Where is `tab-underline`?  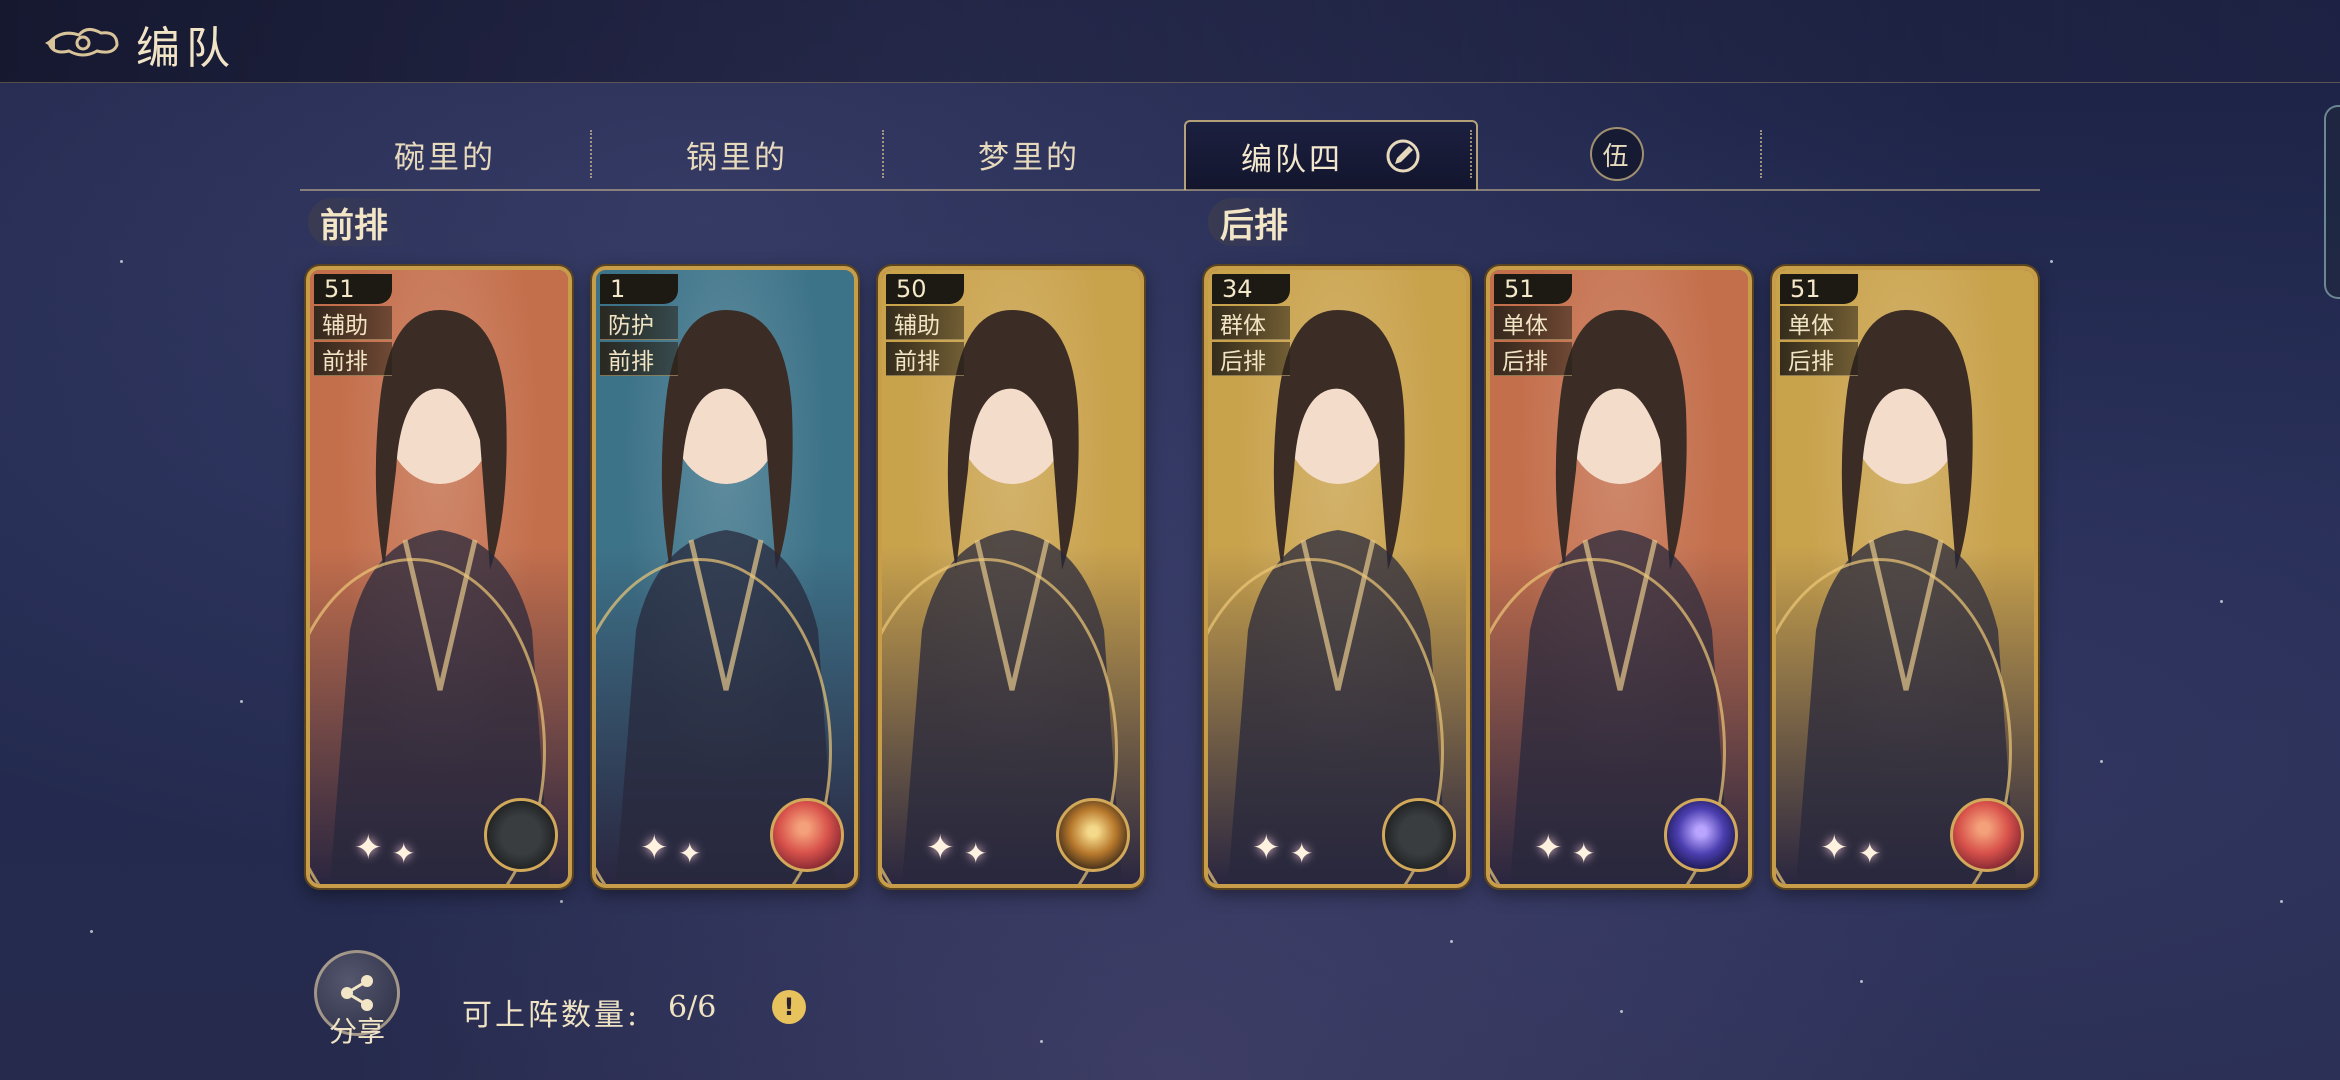
tab-underline is located at coordinates (1170, 190).